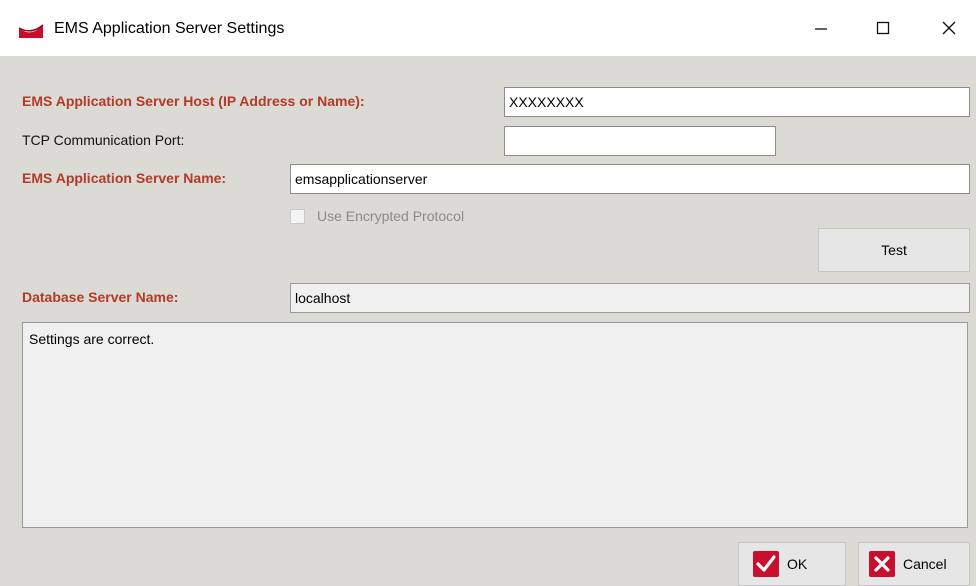 The height and width of the screenshot is (586, 976). Describe the element at coordinates (630, 179) in the screenshot. I see `server-name-input` at that location.